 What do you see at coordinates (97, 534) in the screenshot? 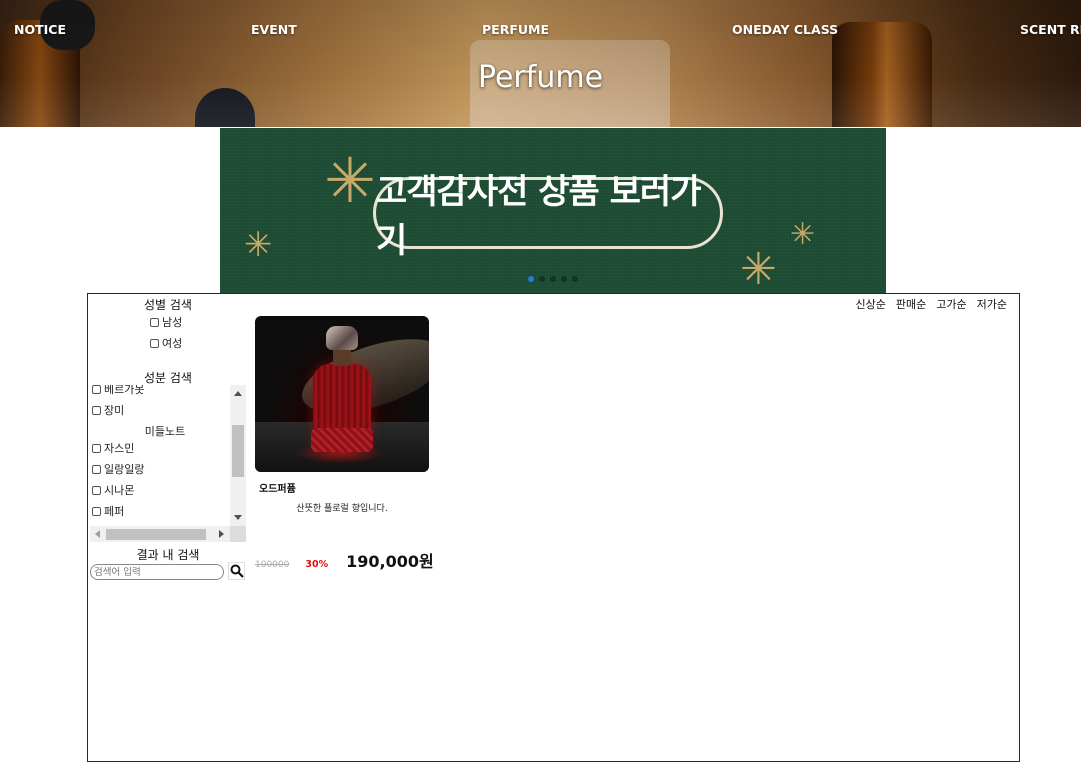
I see `scroll-left-icon` at bounding box center [97, 534].